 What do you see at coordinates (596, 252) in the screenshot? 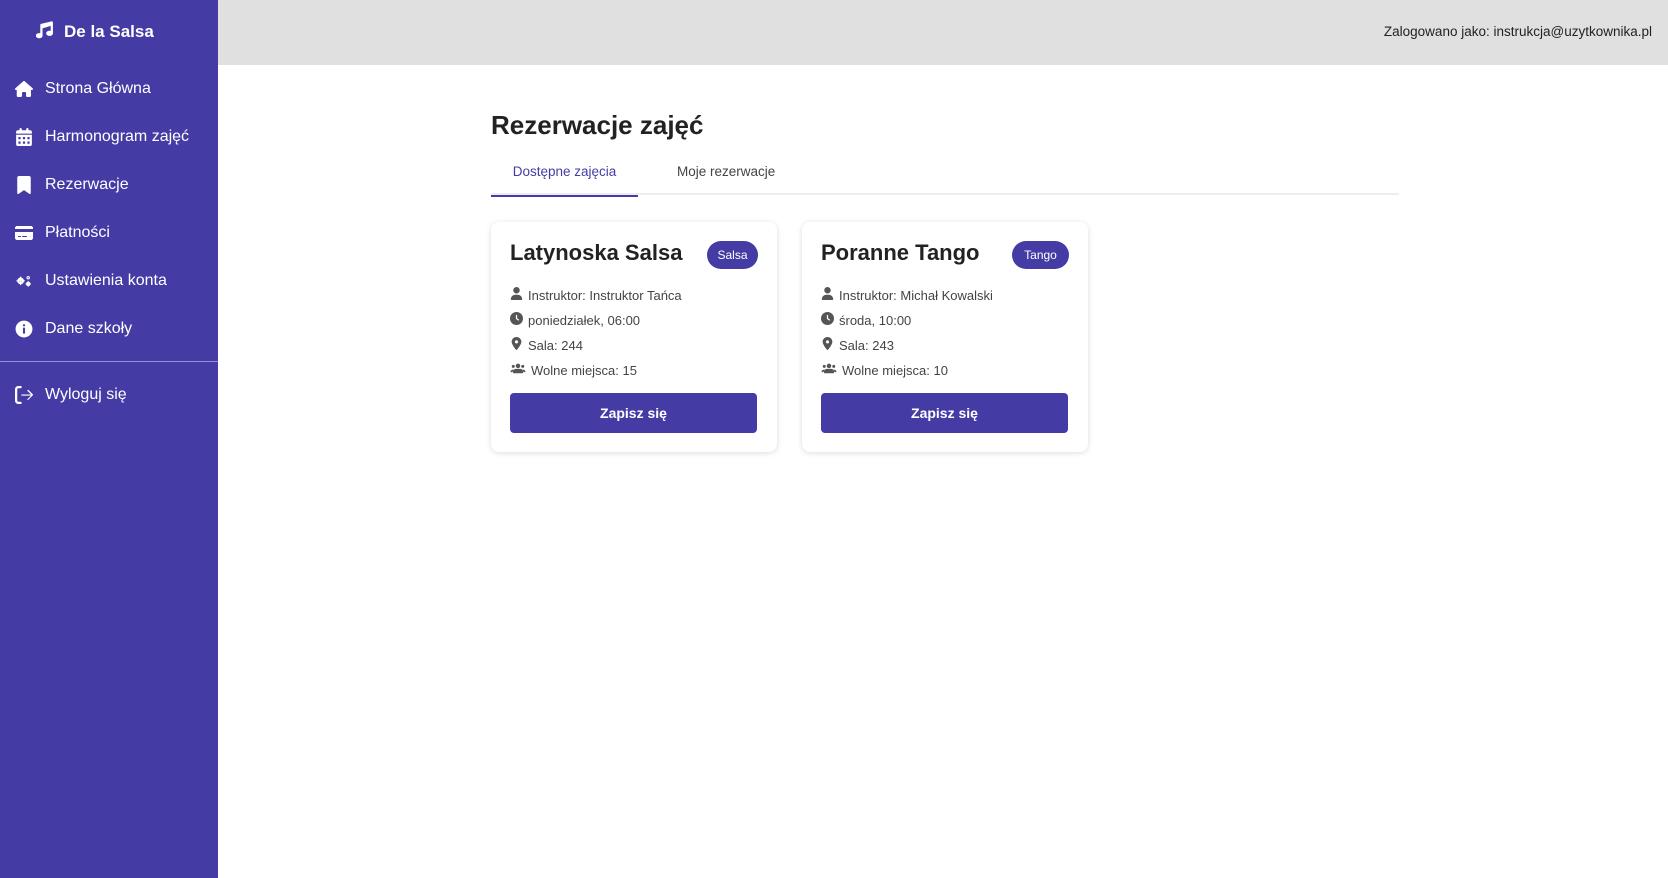
I see `class-title: Latynoska Salsa` at bounding box center [596, 252].